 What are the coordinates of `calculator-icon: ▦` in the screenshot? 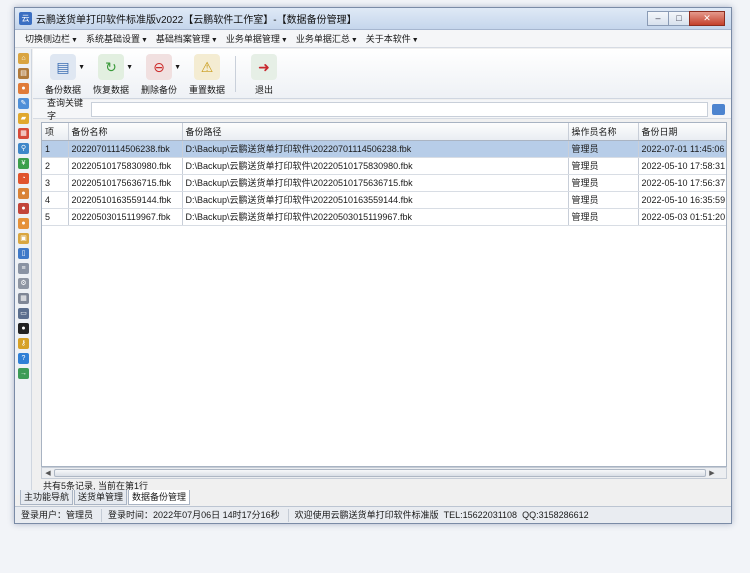 It's located at (23, 298).